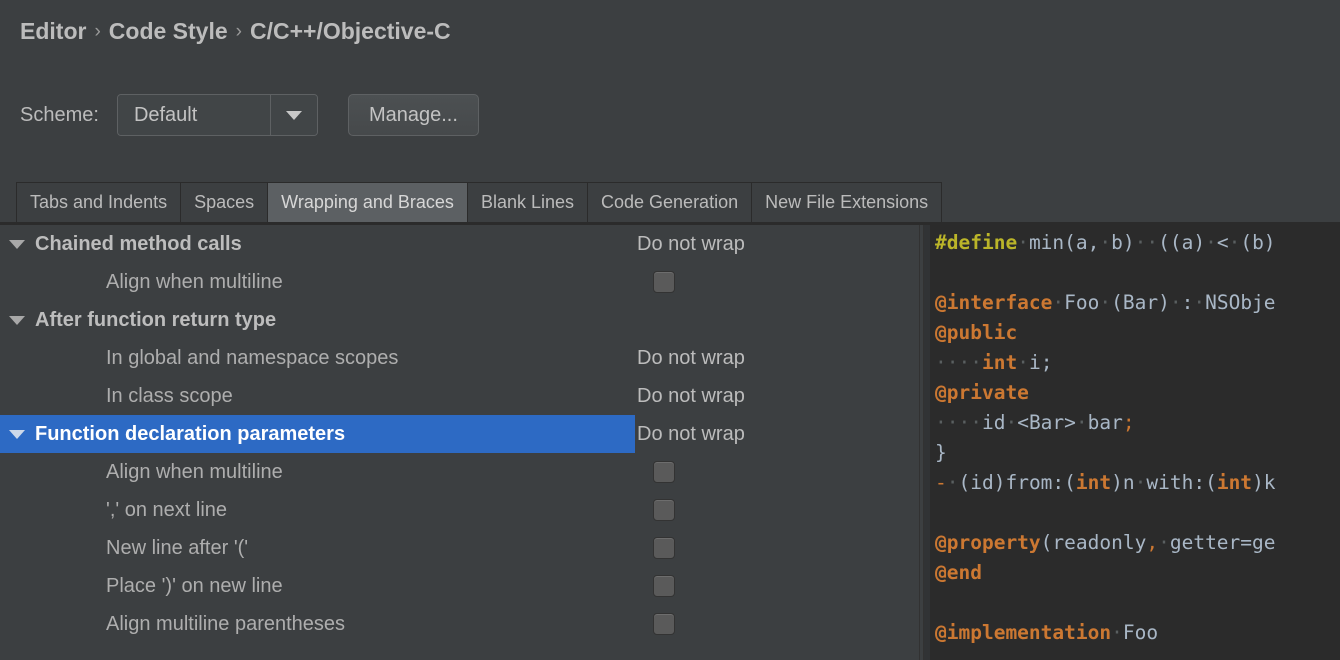 This screenshot has width=1340, height=660. Describe the element at coordinates (226, 623) in the screenshot. I see `option-label: Align multiline parentheses` at that location.